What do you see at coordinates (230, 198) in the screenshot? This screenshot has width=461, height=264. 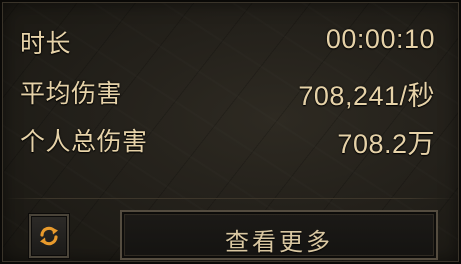 I see `footer-divider` at bounding box center [230, 198].